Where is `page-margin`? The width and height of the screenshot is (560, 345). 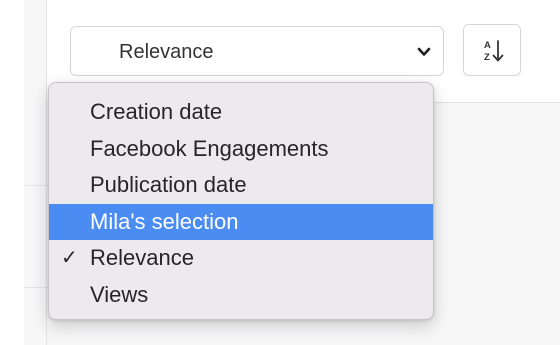
page-margin is located at coordinates (12, 172).